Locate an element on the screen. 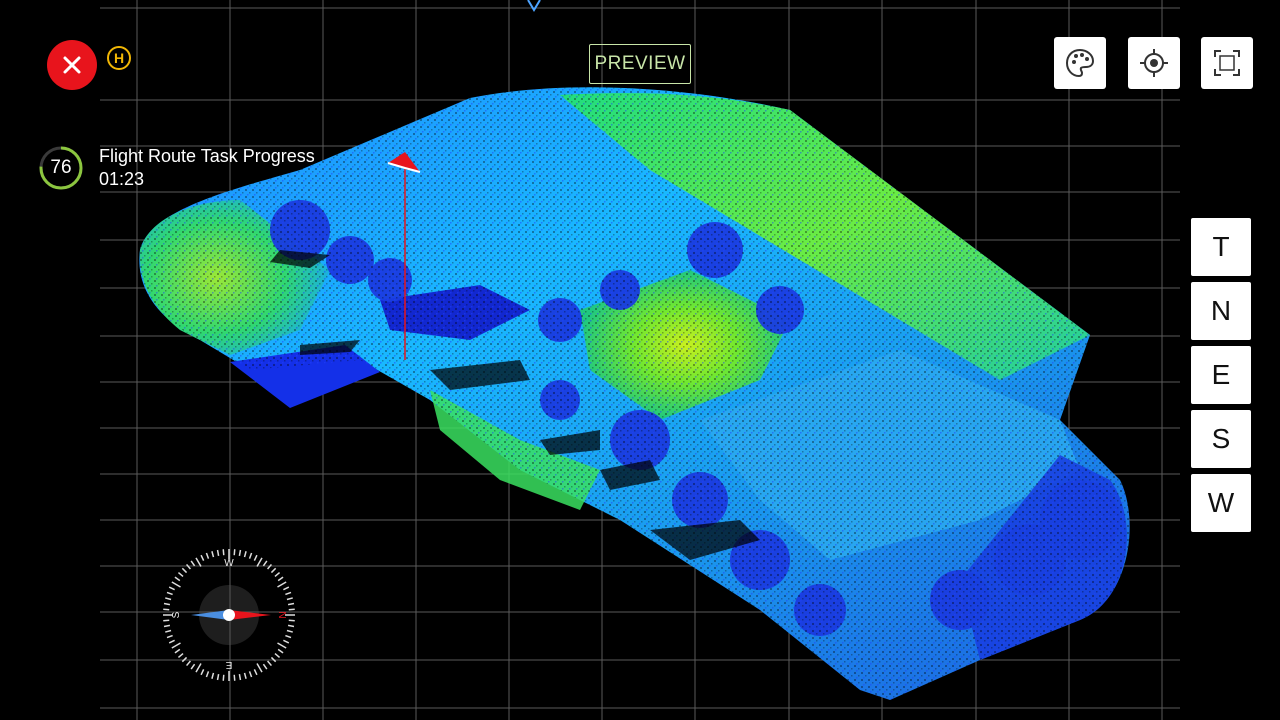 The width and height of the screenshot is (1280, 720). fit-view-icon is located at coordinates (1227, 63).